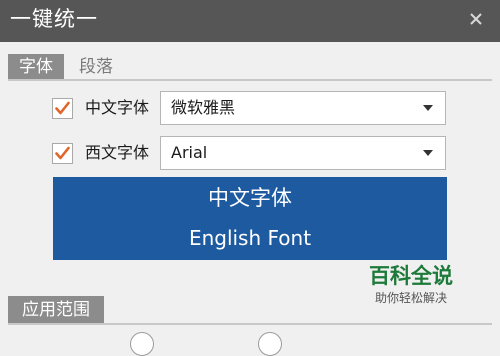 Image resolution: width=500 pixels, height=356 pixels. I want to click on preview-english-text: English Font, so click(250, 238).